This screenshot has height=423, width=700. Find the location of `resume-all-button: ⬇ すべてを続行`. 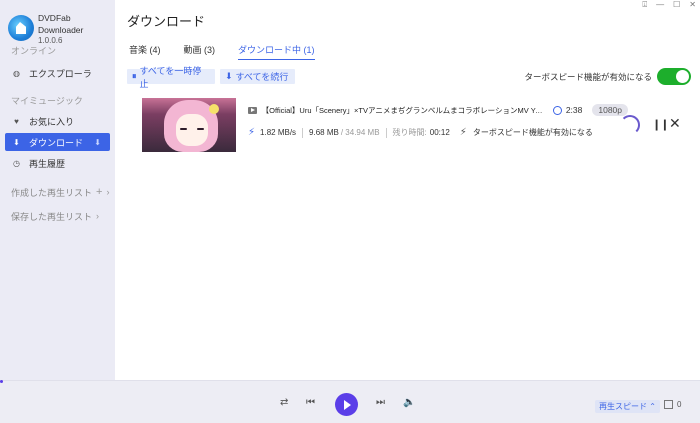

resume-all-button: ⬇ すべてを続行 is located at coordinates (257, 76).